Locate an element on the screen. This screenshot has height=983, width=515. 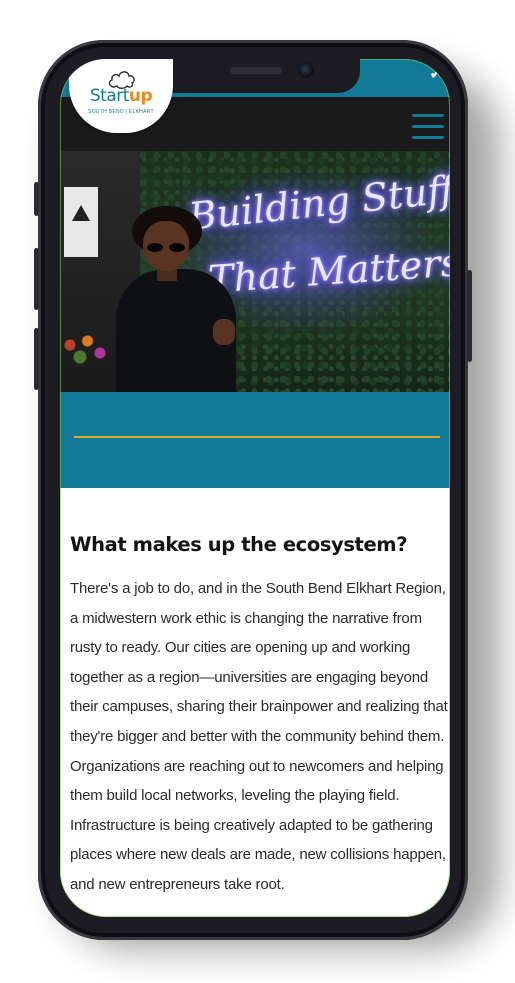
gold-divider is located at coordinates (257, 437).